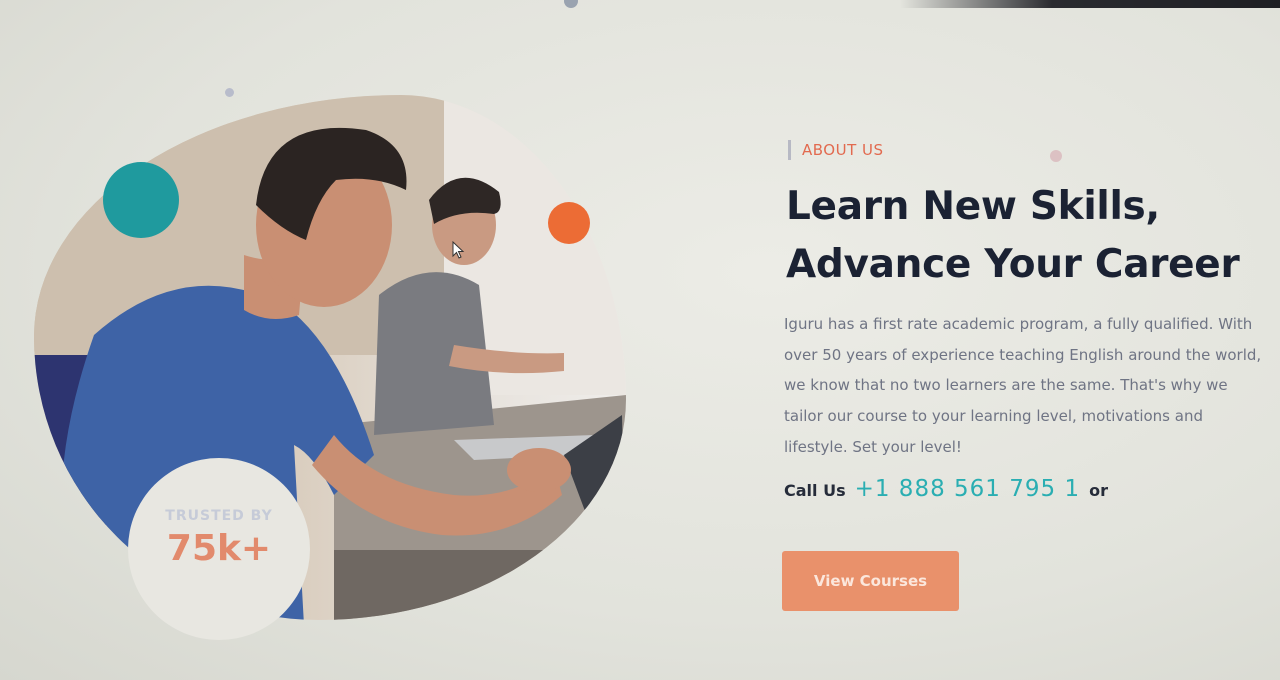 Image resolution: width=1280 pixels, height=680 pixels. What do you see at coordinates (843, 150) in the screenshot?
I see `section-tag-label: ABOUT US` at bounding box center [843, 150].